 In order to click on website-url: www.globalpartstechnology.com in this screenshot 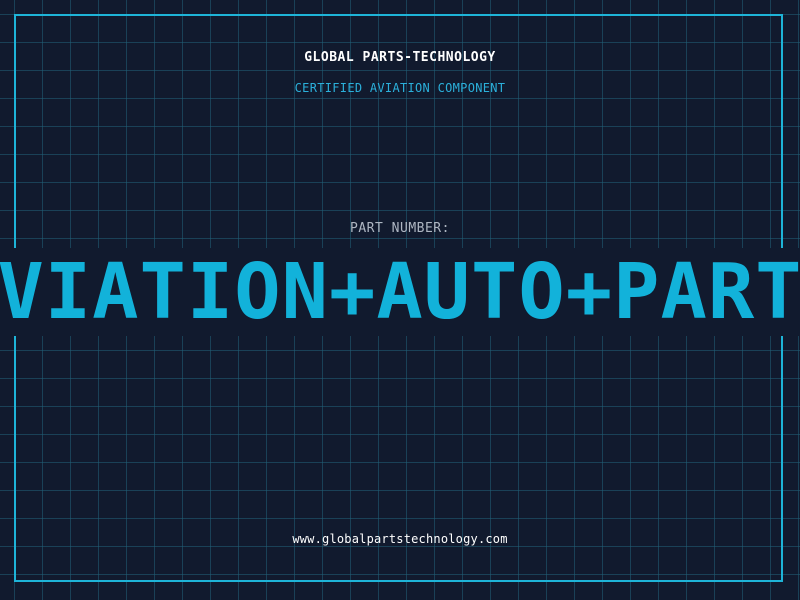, I will do `click(400, 539)`.